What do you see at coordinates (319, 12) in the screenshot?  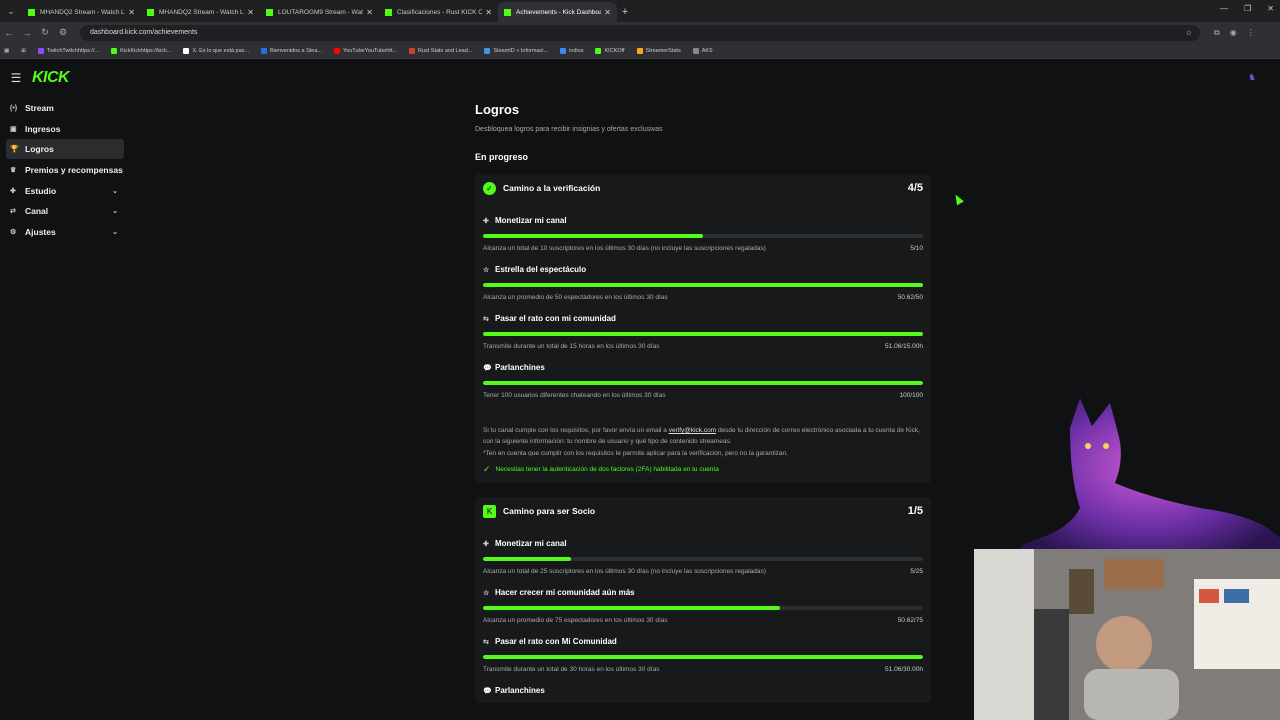 I see `browser-tab: LOUTAROGM9 Stream - Watch ✕` at bounding box center [319, 12].